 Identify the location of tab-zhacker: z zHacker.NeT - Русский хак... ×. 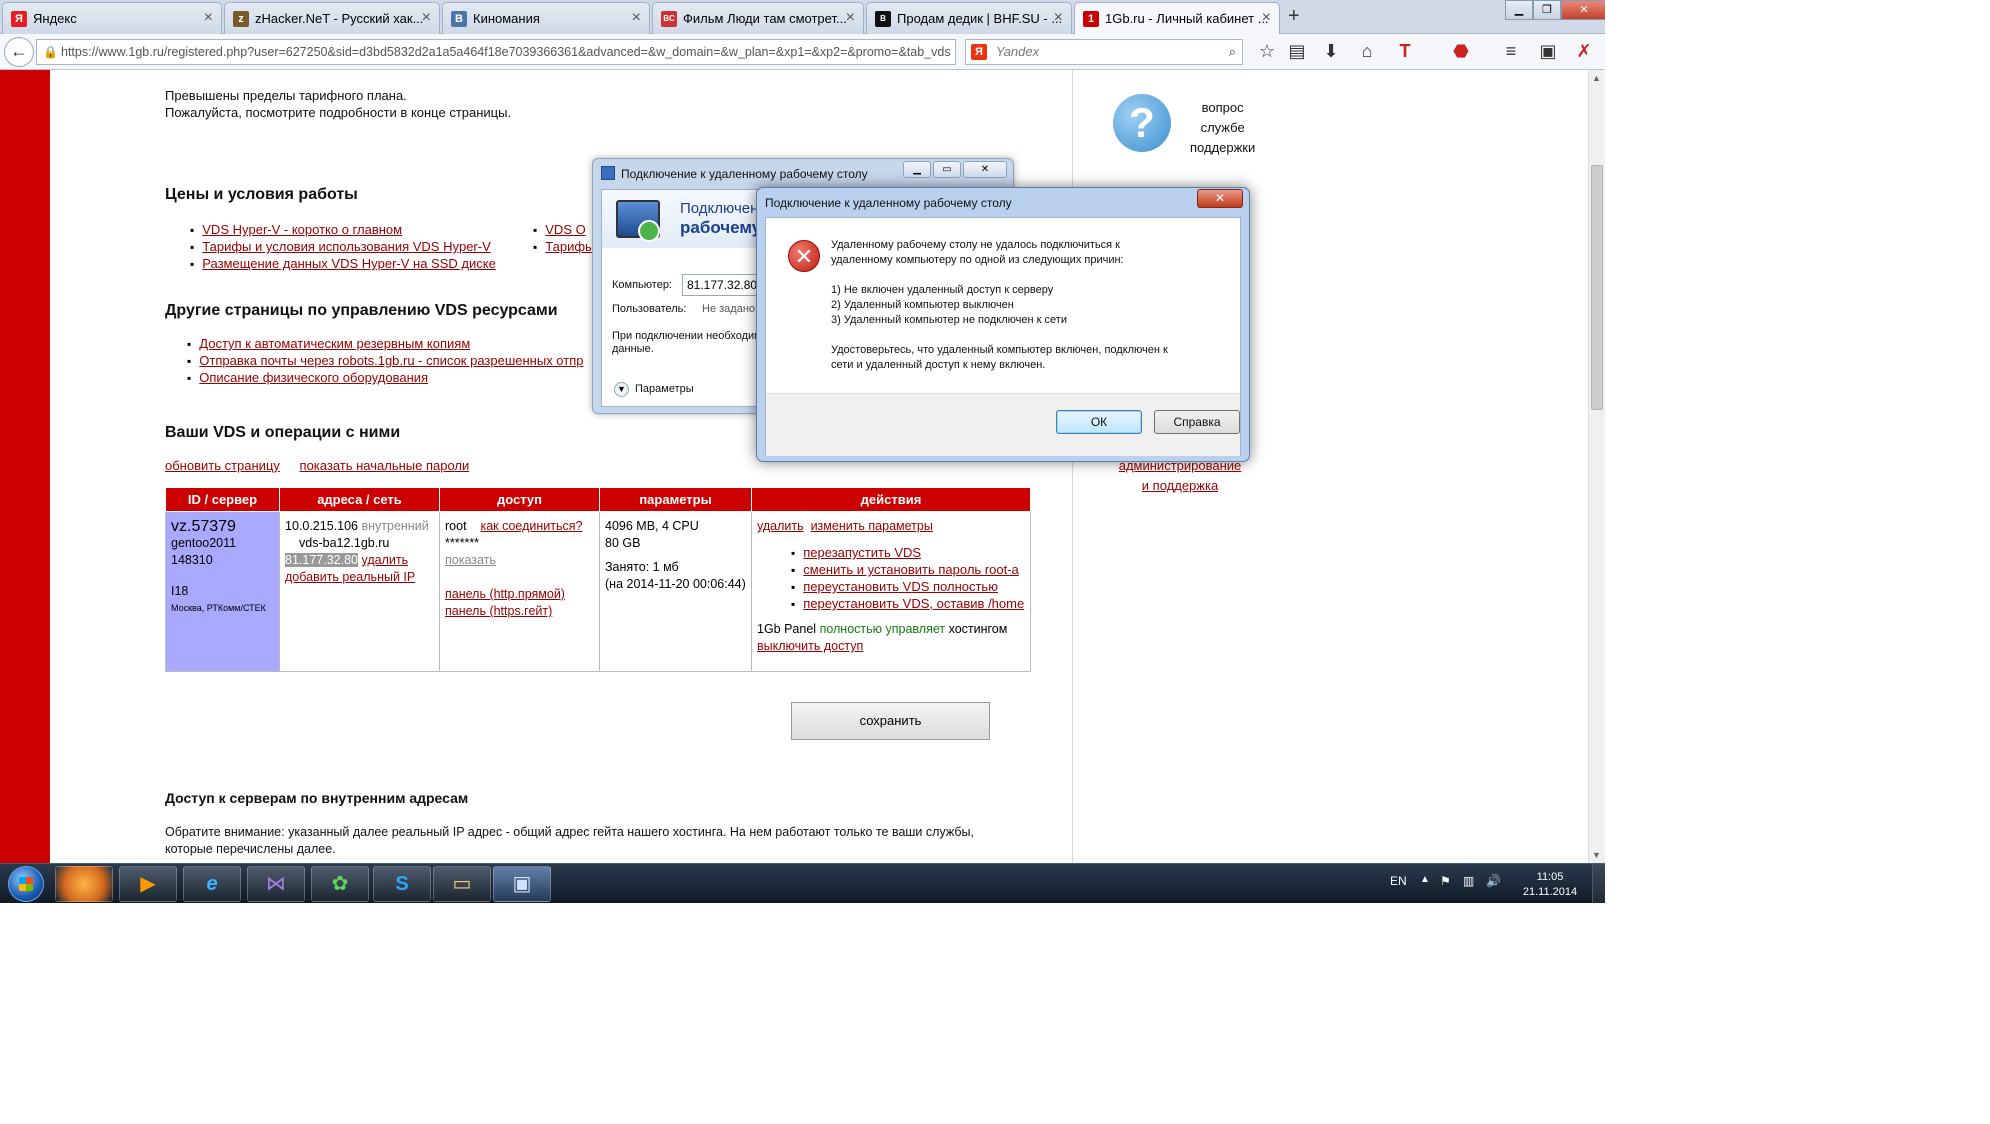
(332, 18).